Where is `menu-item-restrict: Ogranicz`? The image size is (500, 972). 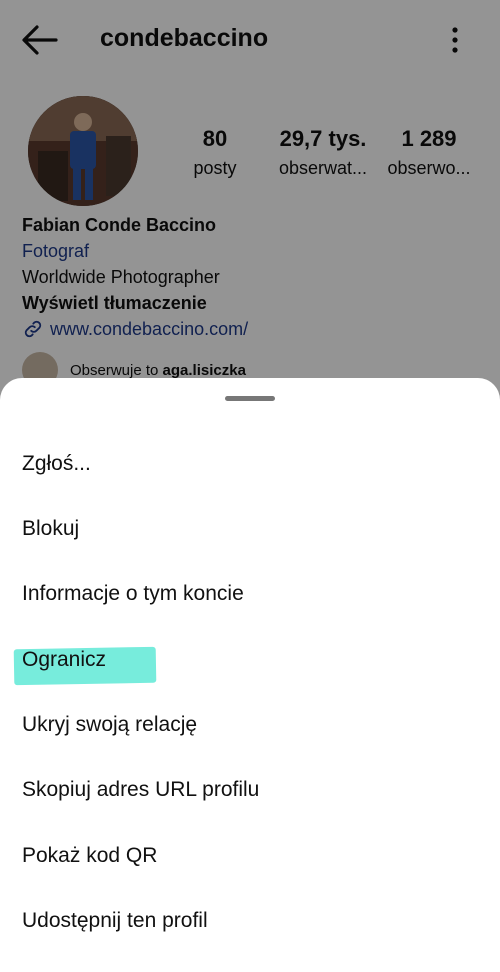 menu-item-restrict: Ogranicz is located at coordinates (64, 660).